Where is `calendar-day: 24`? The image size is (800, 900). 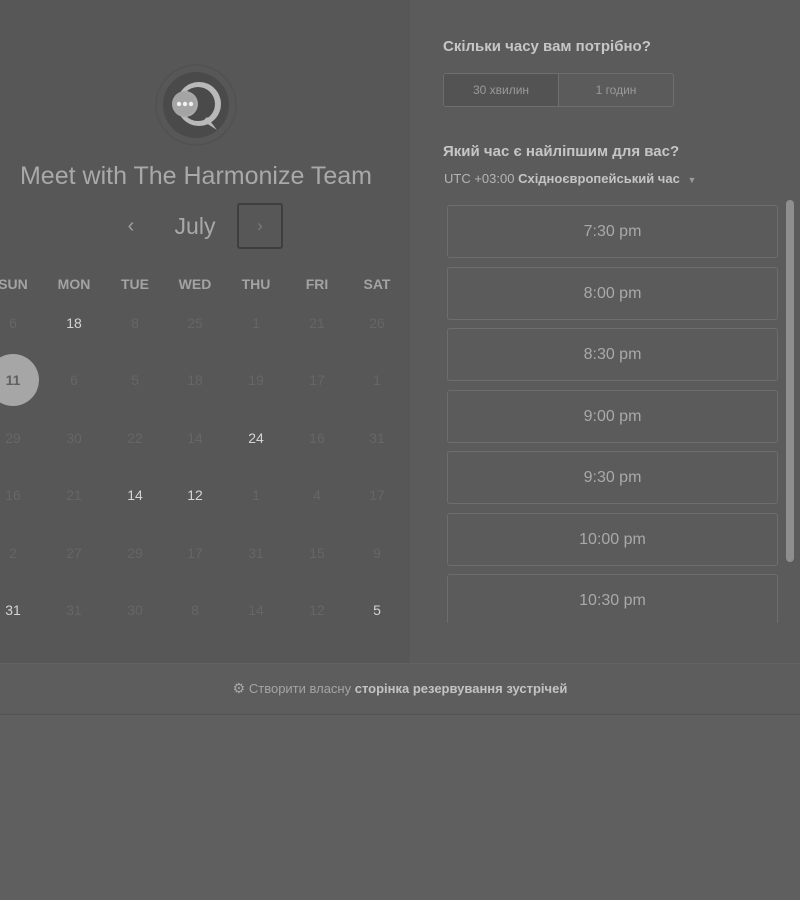
calendar-day: 24 is located at coordinates (256, 438).